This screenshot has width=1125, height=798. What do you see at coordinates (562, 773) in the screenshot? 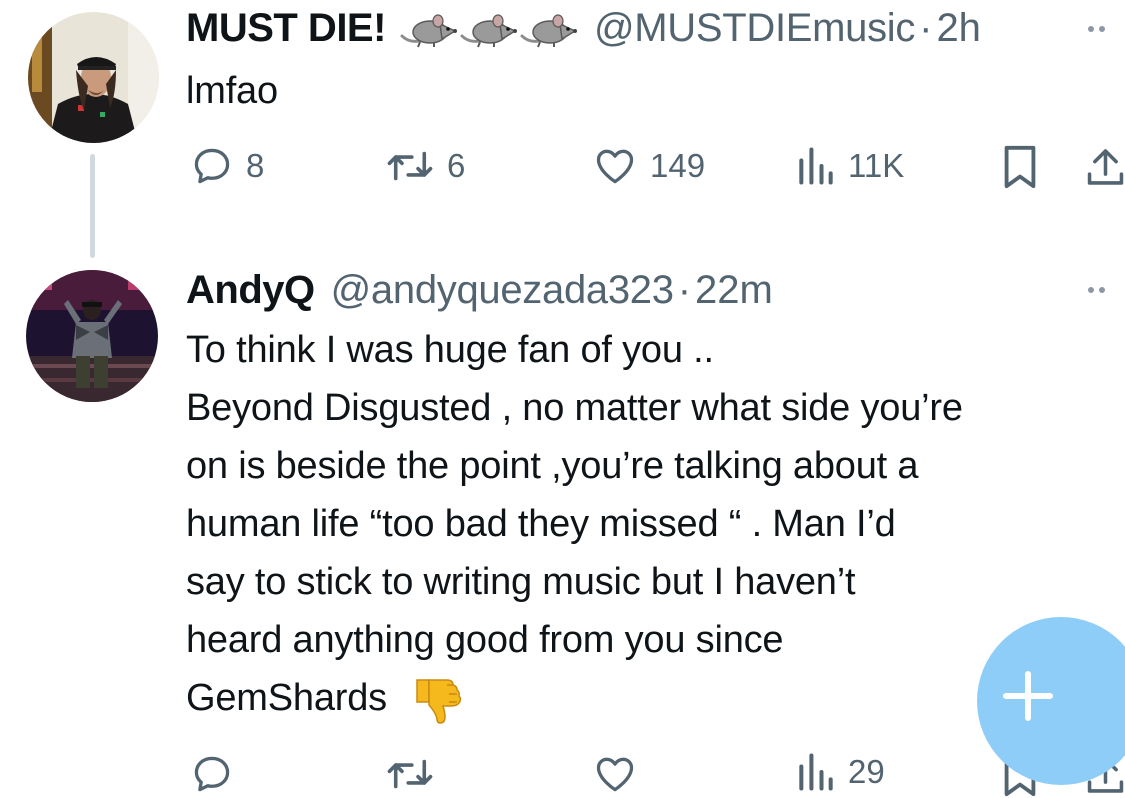
I see `tweet-actions: 29` at bounding box center [562, 773].